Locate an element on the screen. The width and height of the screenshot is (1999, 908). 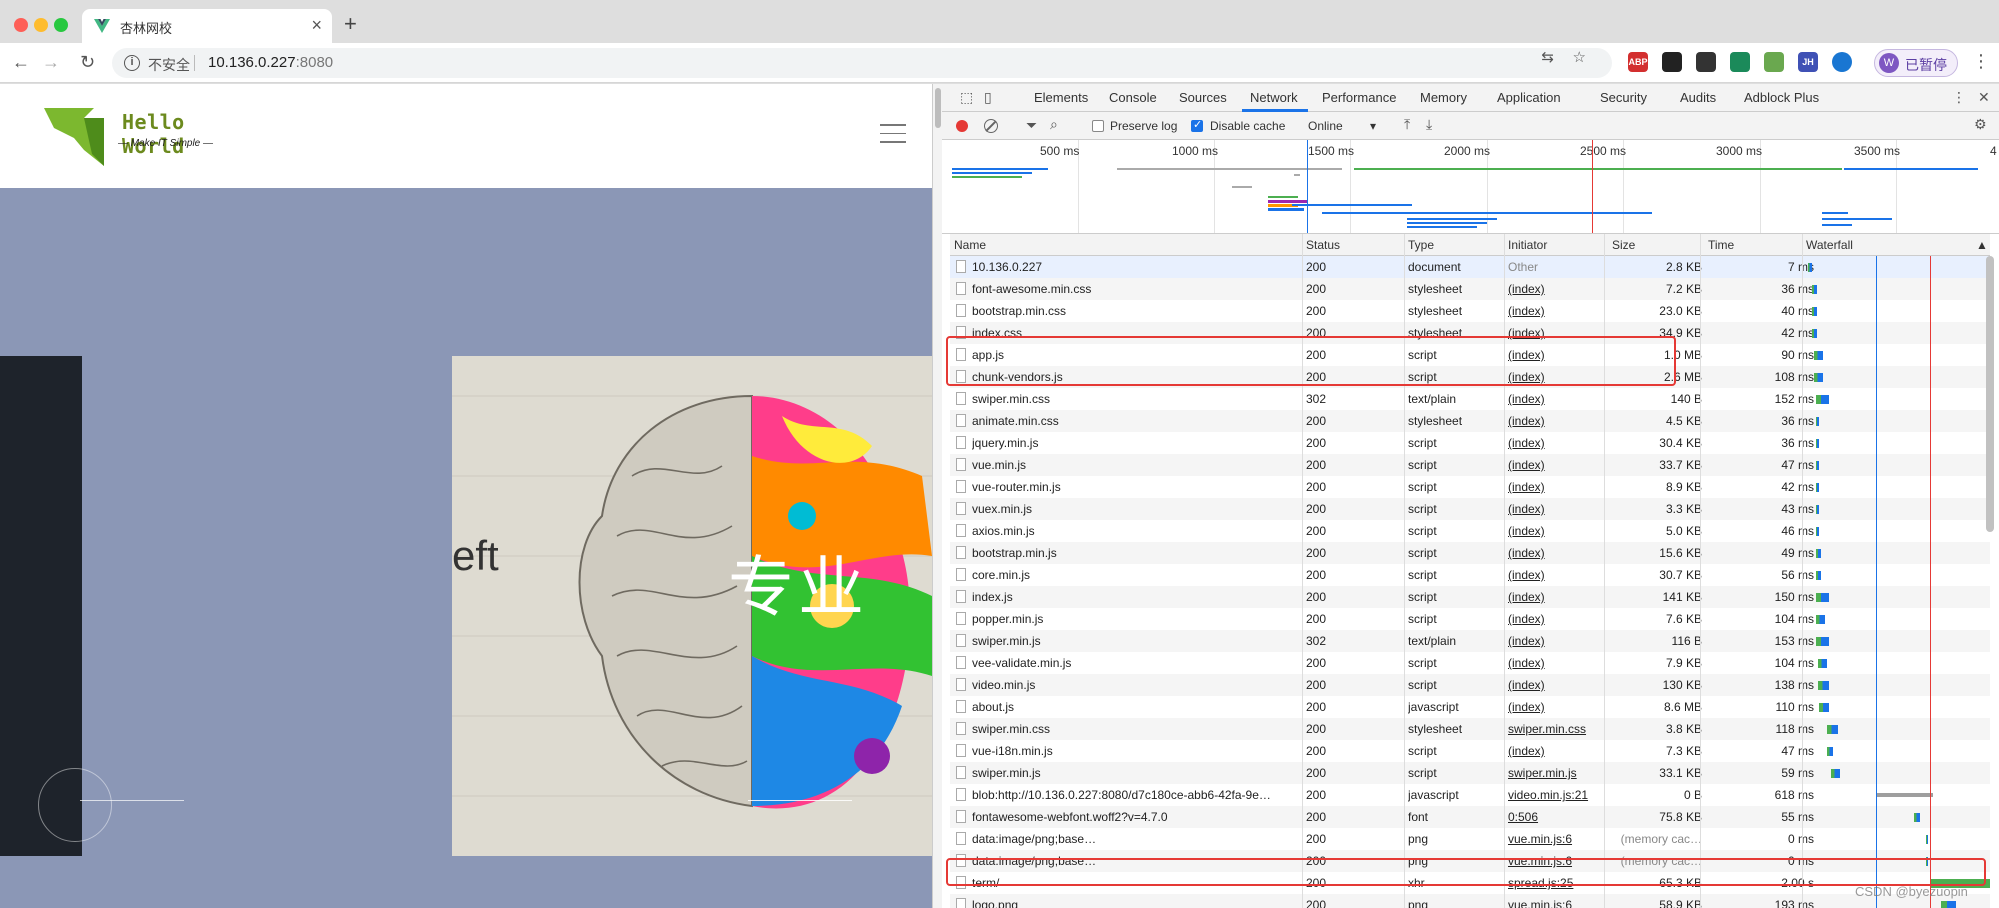
column-size: Size is located at coordinates (1623, 245).